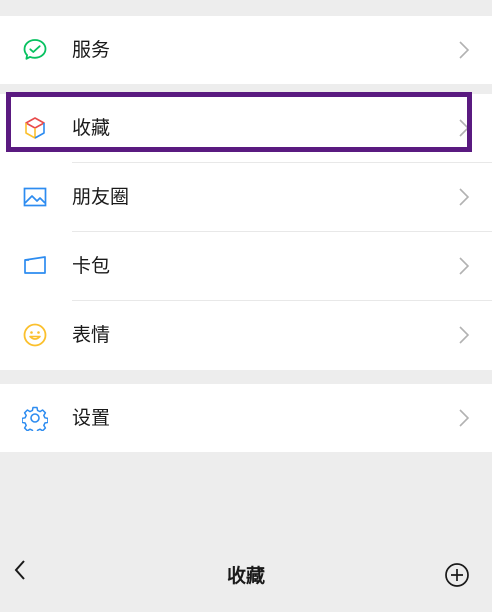 This screenshot has height=612, width=492. I want to click on wechat-pay-icon, so click(35, 50).